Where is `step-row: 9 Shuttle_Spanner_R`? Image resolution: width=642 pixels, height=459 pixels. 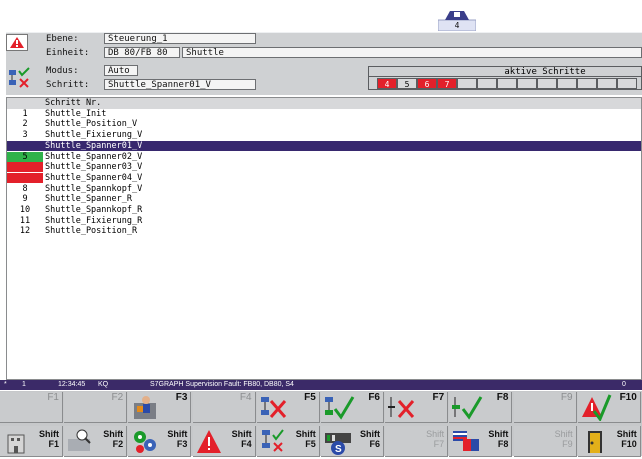 step-row: 9 Shuttle_Spanner_R is located at coordinates (324, 199).